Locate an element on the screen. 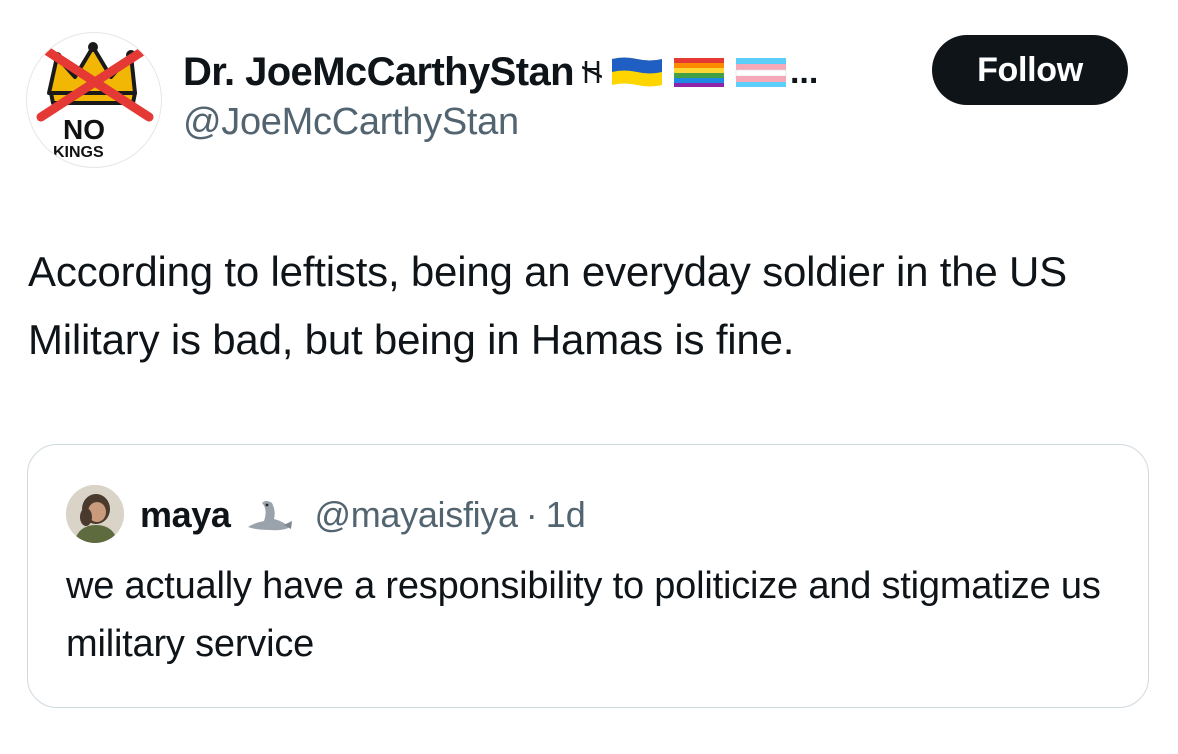 Image resolution: width=1178 pixels, height=754 pixels. rainbow-flag-icon is located at coordinates (698, 72).